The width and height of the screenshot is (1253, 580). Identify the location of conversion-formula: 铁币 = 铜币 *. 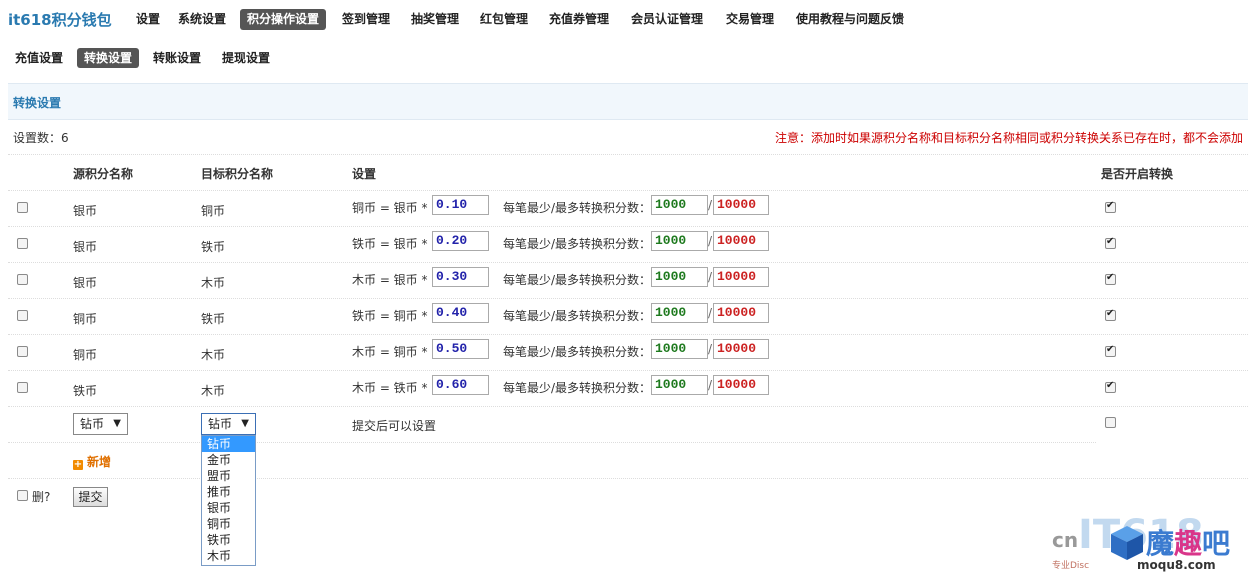
(390, 316).